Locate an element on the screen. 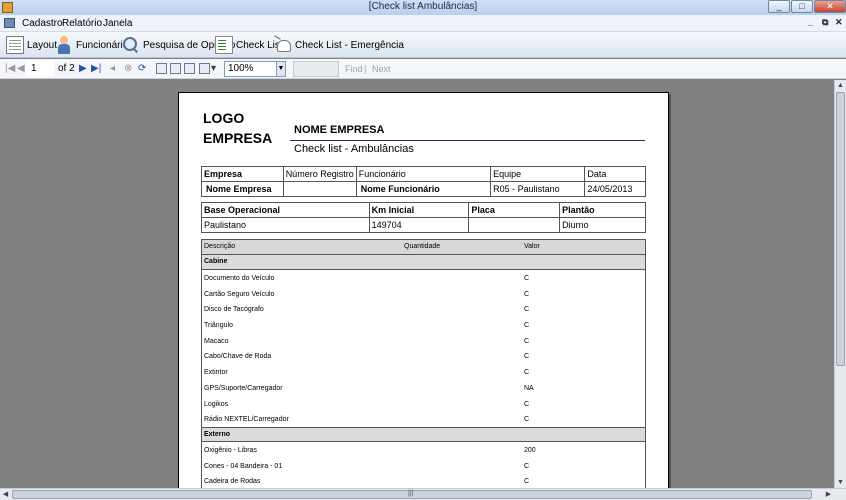 Image resolution: width=846 pixels, height=500 pixels. list-item: Triângulo C is located at coordinates (423, 325).